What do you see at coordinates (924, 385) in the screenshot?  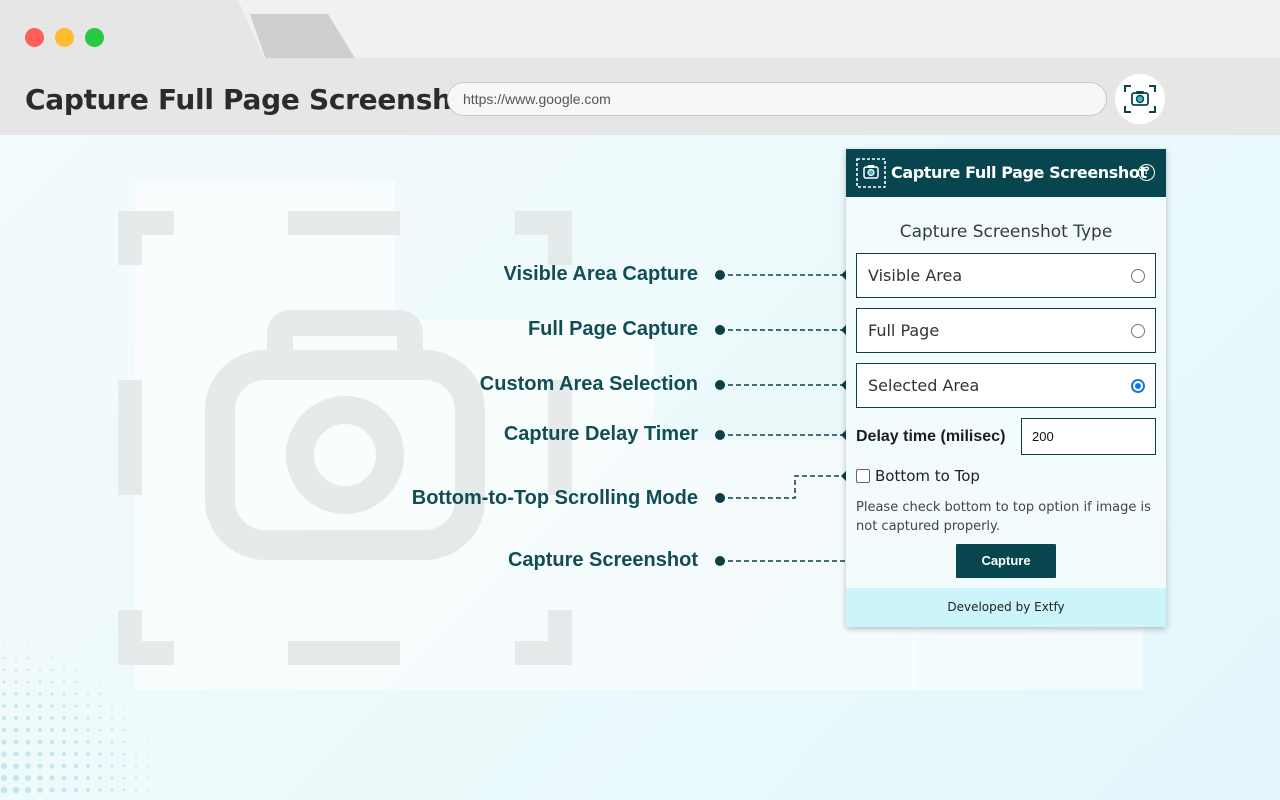 I see `option-label: Selected Area` at bounding box center [924, 385].